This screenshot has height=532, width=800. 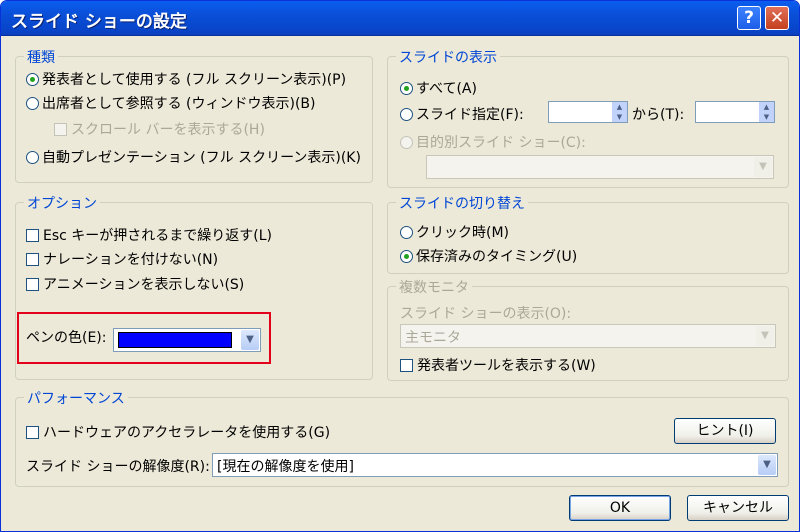 What do you see at coordinates (406, 256) in the screenshot?
I see `timings-radio-indicator` at bounding box center [406, 256].